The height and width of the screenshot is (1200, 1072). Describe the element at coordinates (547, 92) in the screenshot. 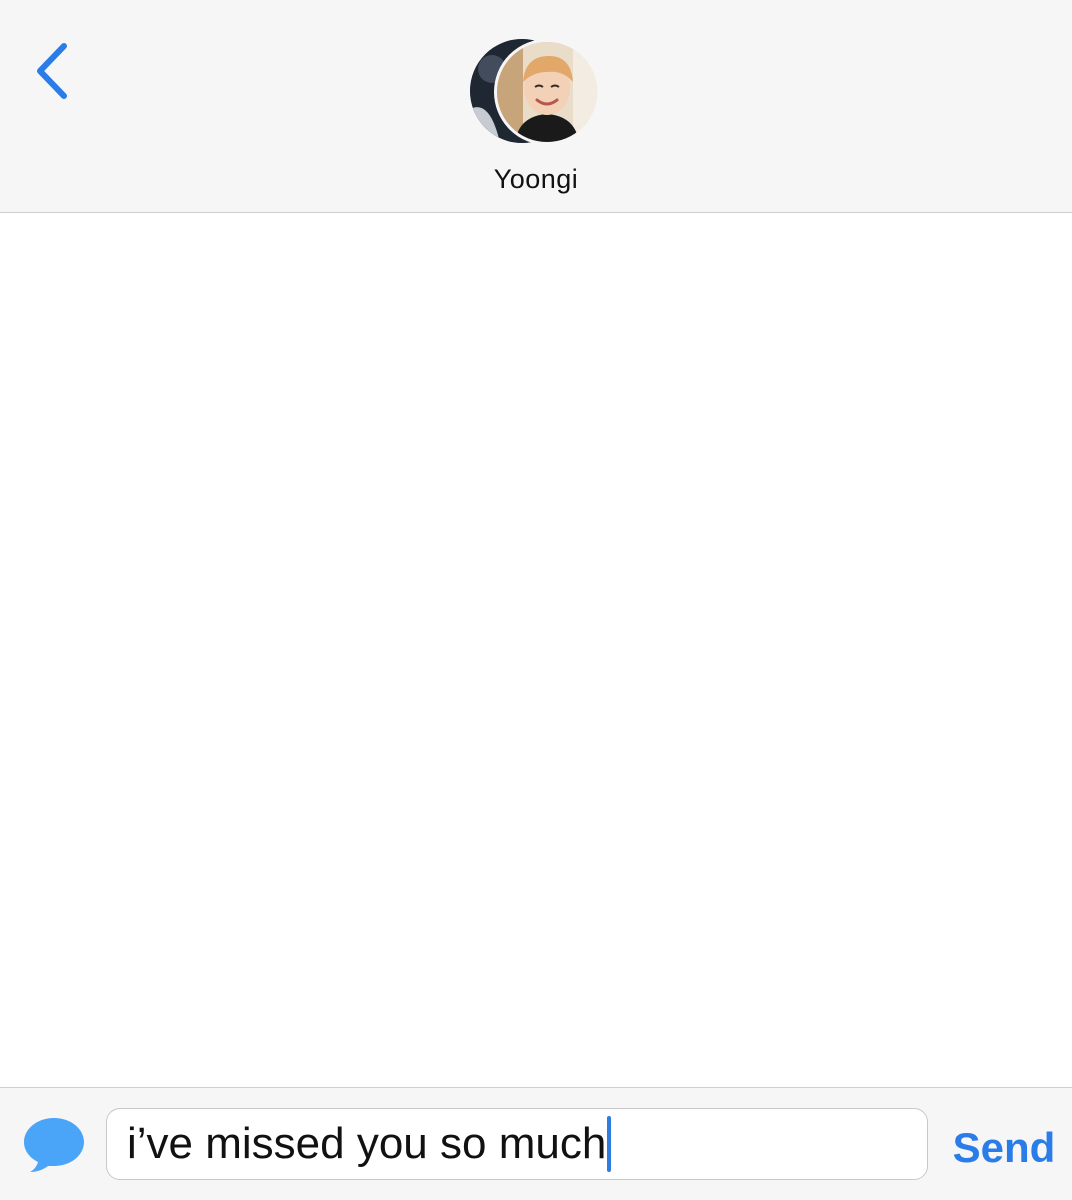

I see `avatar` at that location.